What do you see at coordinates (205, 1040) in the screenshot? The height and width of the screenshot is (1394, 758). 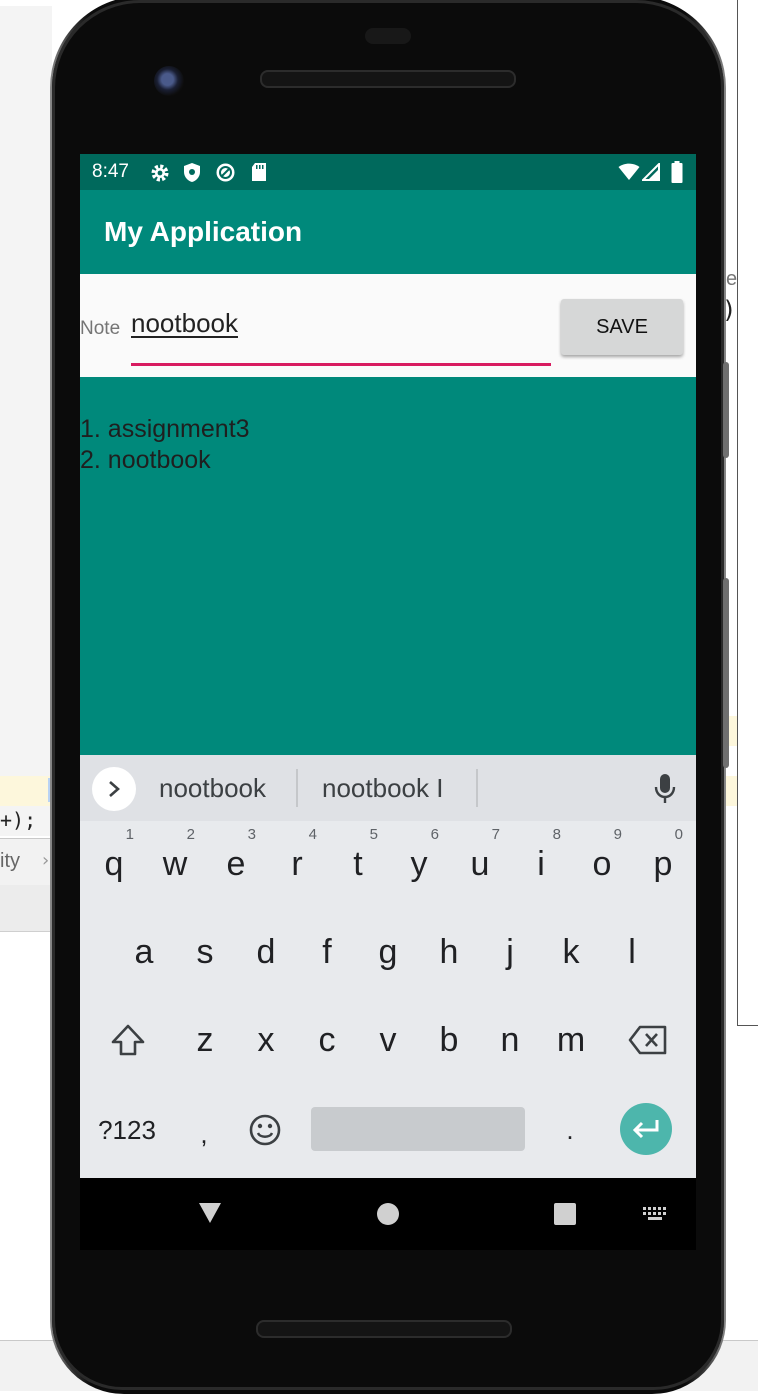 I see `key-z: z` at bounding box center [205, 1040].